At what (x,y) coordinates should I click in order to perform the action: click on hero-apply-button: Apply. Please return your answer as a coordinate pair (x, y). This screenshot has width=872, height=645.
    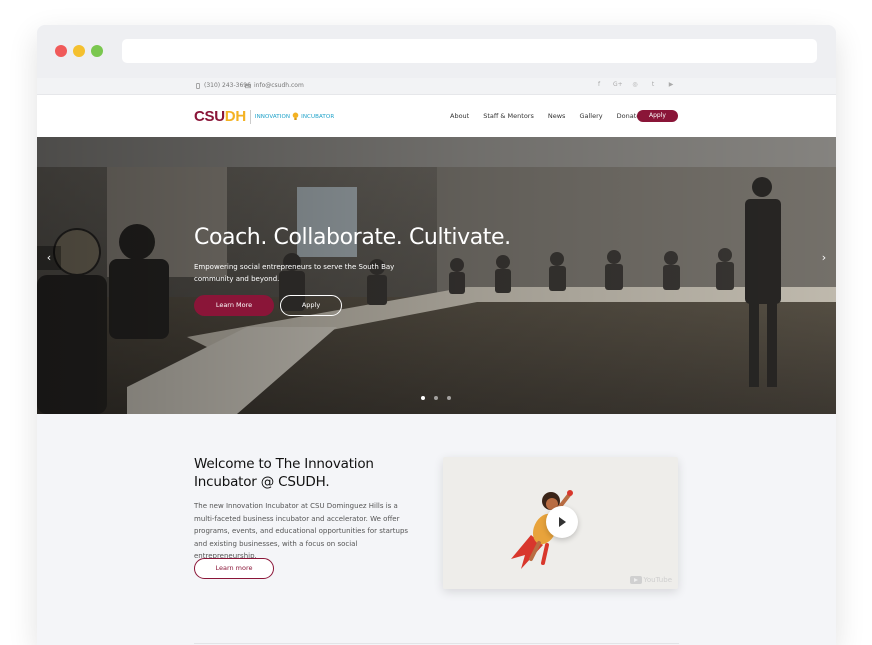
    Looking at the image, I should click on (311, 305).